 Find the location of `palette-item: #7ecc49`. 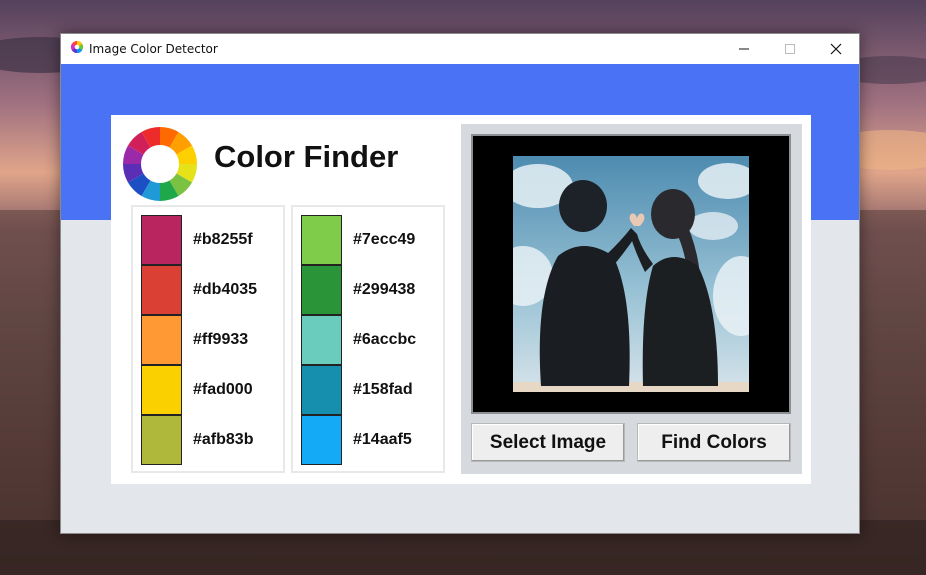

palette-item: #7ecc49 is located at coordinates (371, 240).